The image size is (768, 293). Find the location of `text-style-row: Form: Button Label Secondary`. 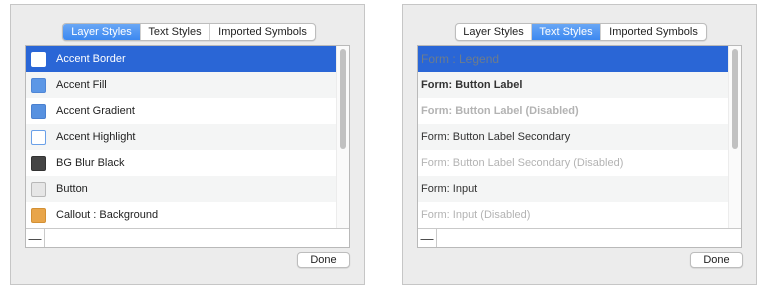

text-style-row: Form: Button Label Secondary is located at coordinates (573, 137).